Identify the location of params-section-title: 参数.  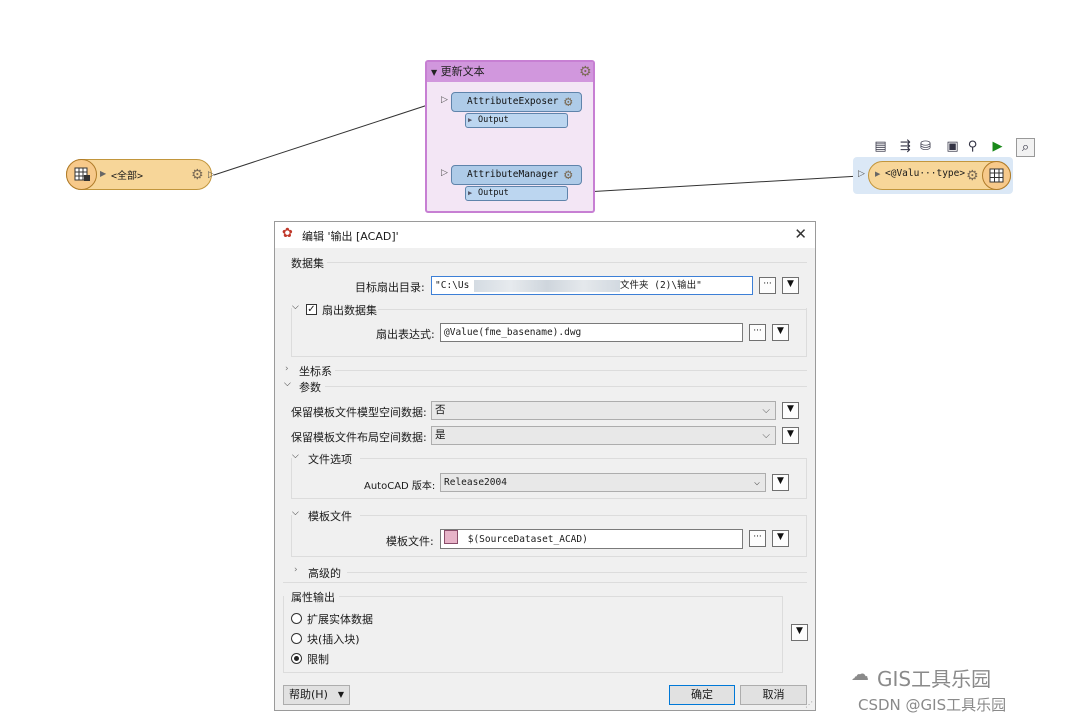
(310, 387).